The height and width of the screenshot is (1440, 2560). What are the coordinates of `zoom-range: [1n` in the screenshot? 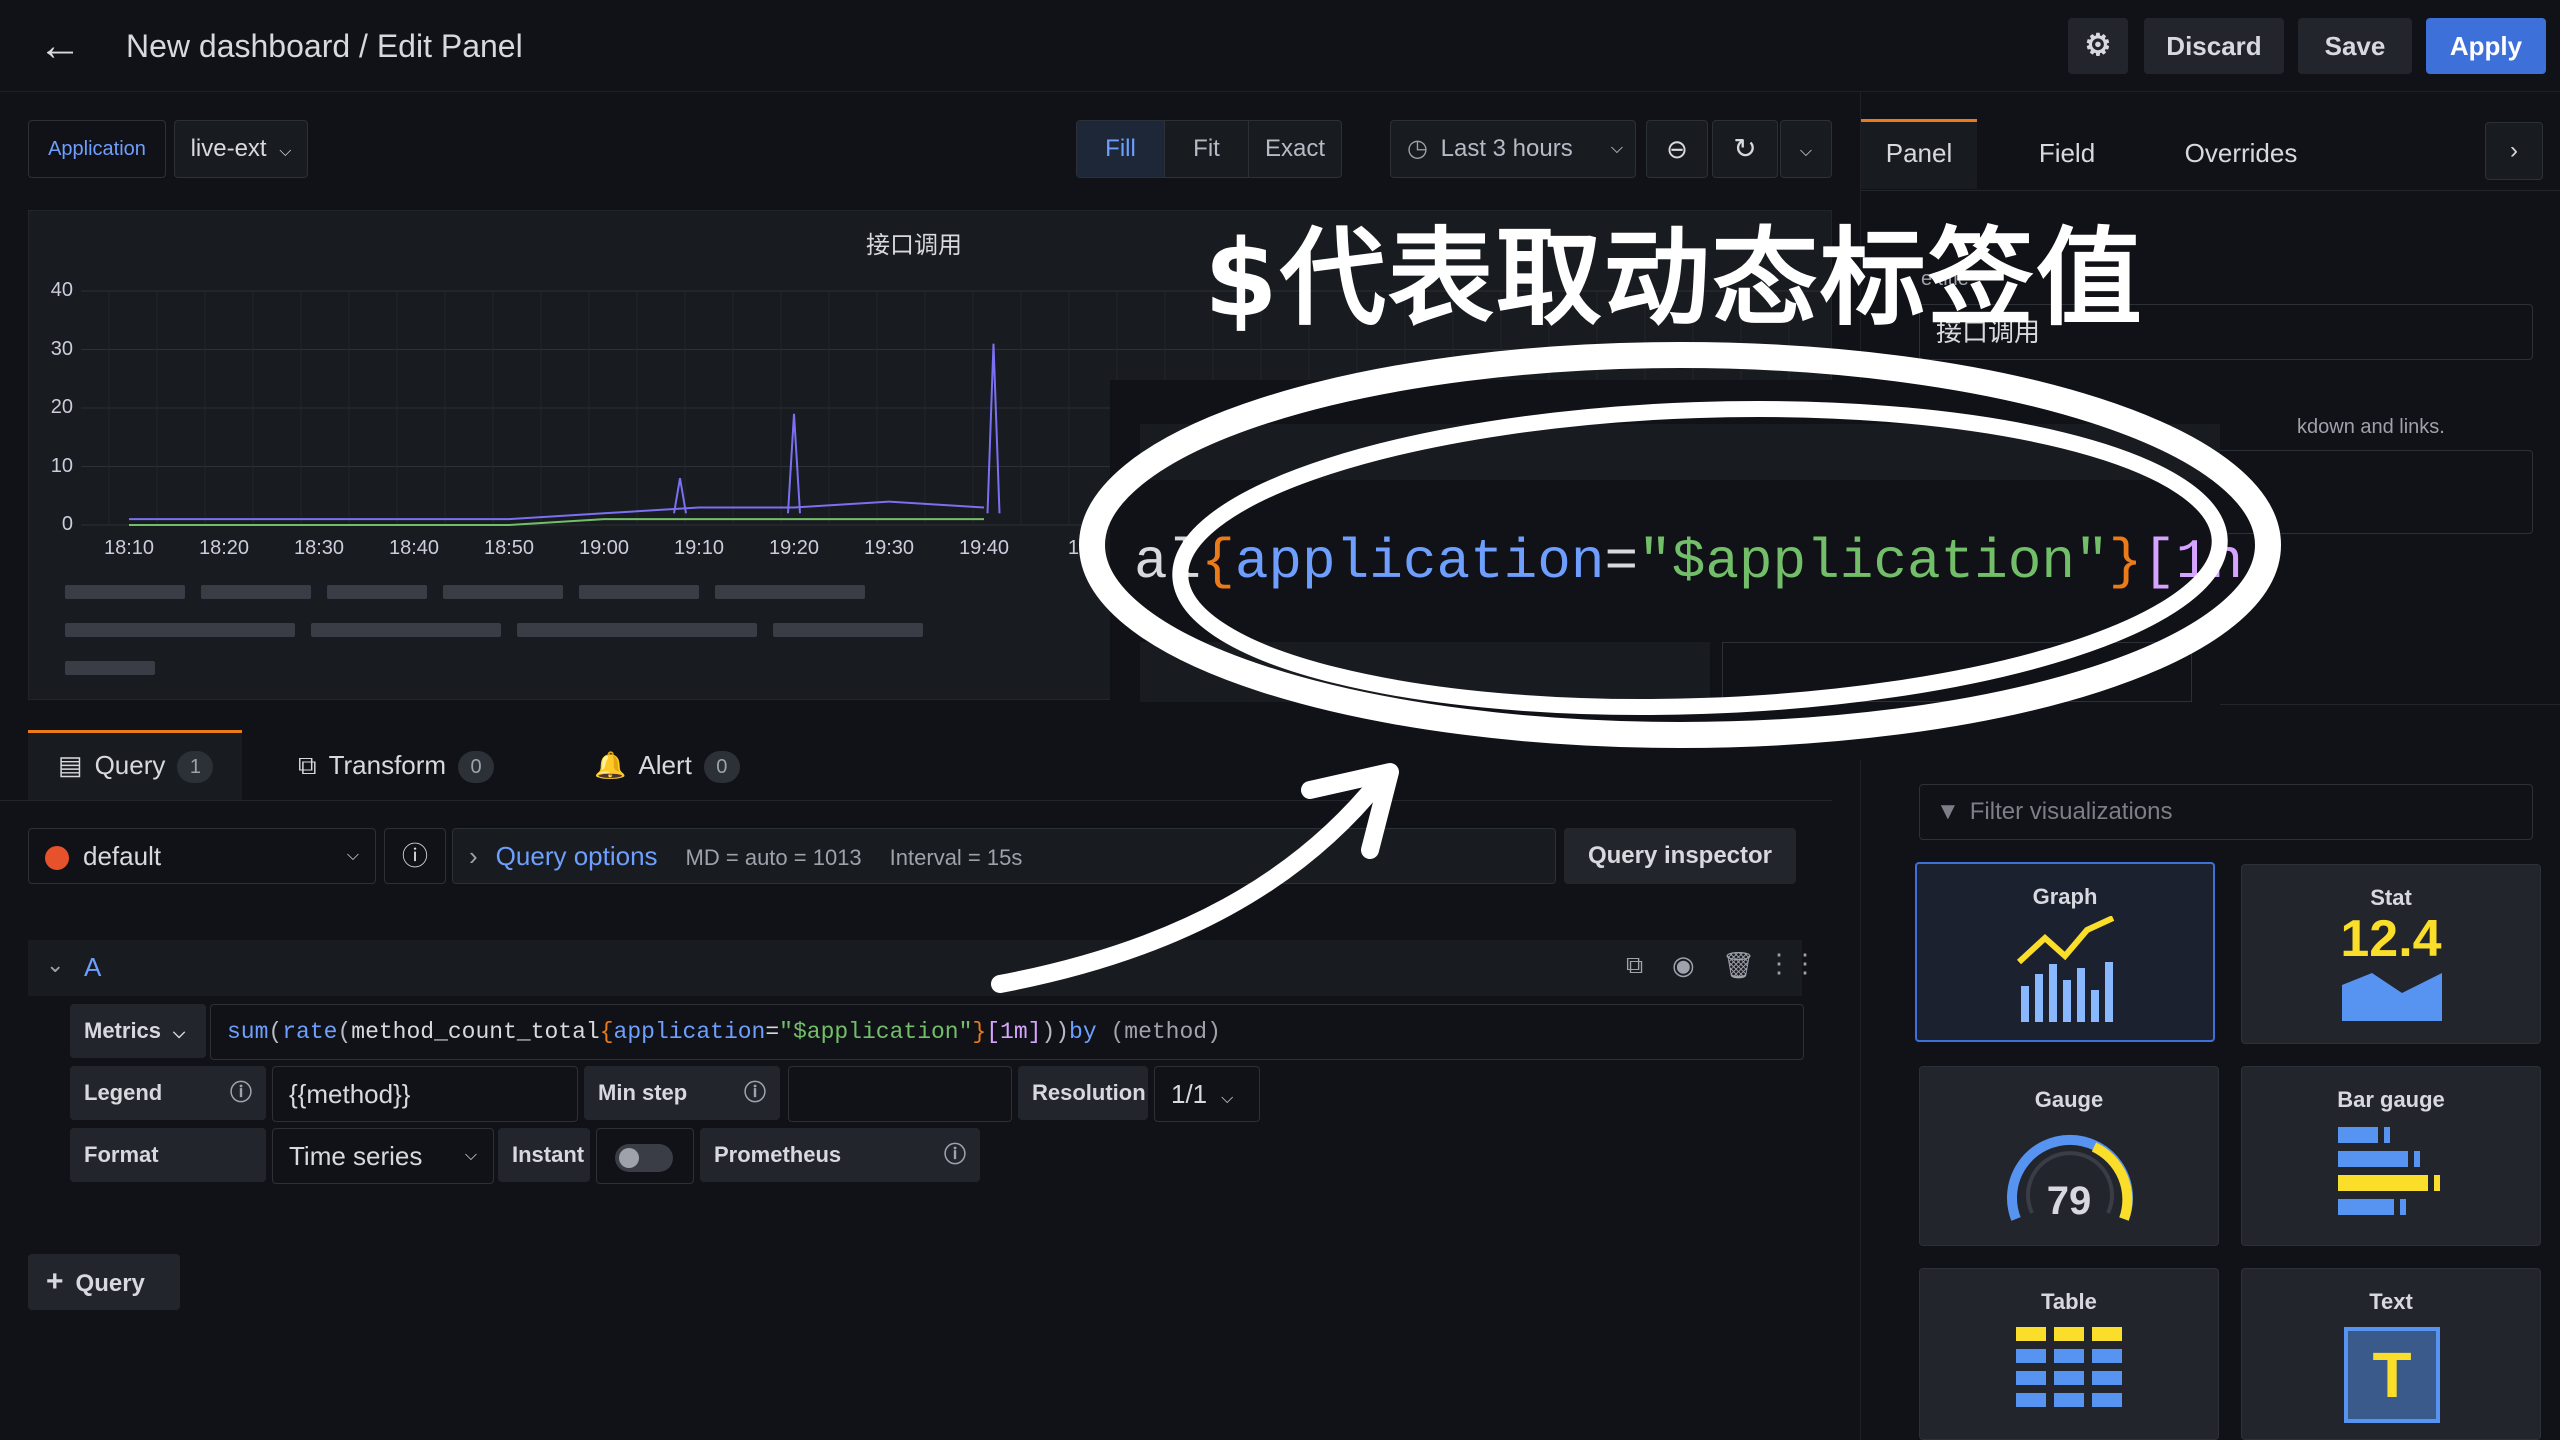 It's located at (2193, 562).